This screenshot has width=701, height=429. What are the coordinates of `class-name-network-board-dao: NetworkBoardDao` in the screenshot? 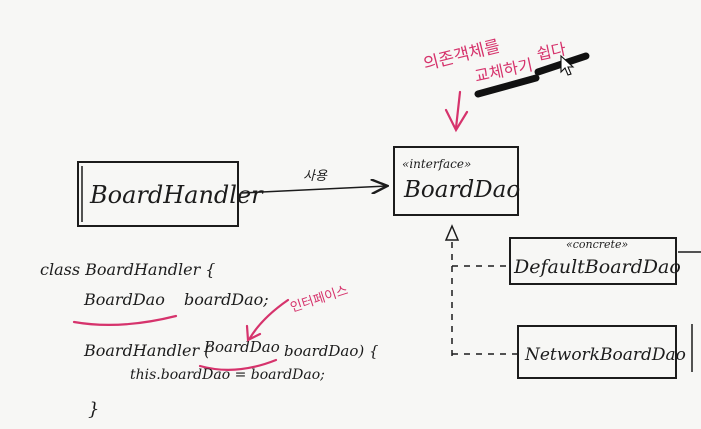 It's located at (605, 355).